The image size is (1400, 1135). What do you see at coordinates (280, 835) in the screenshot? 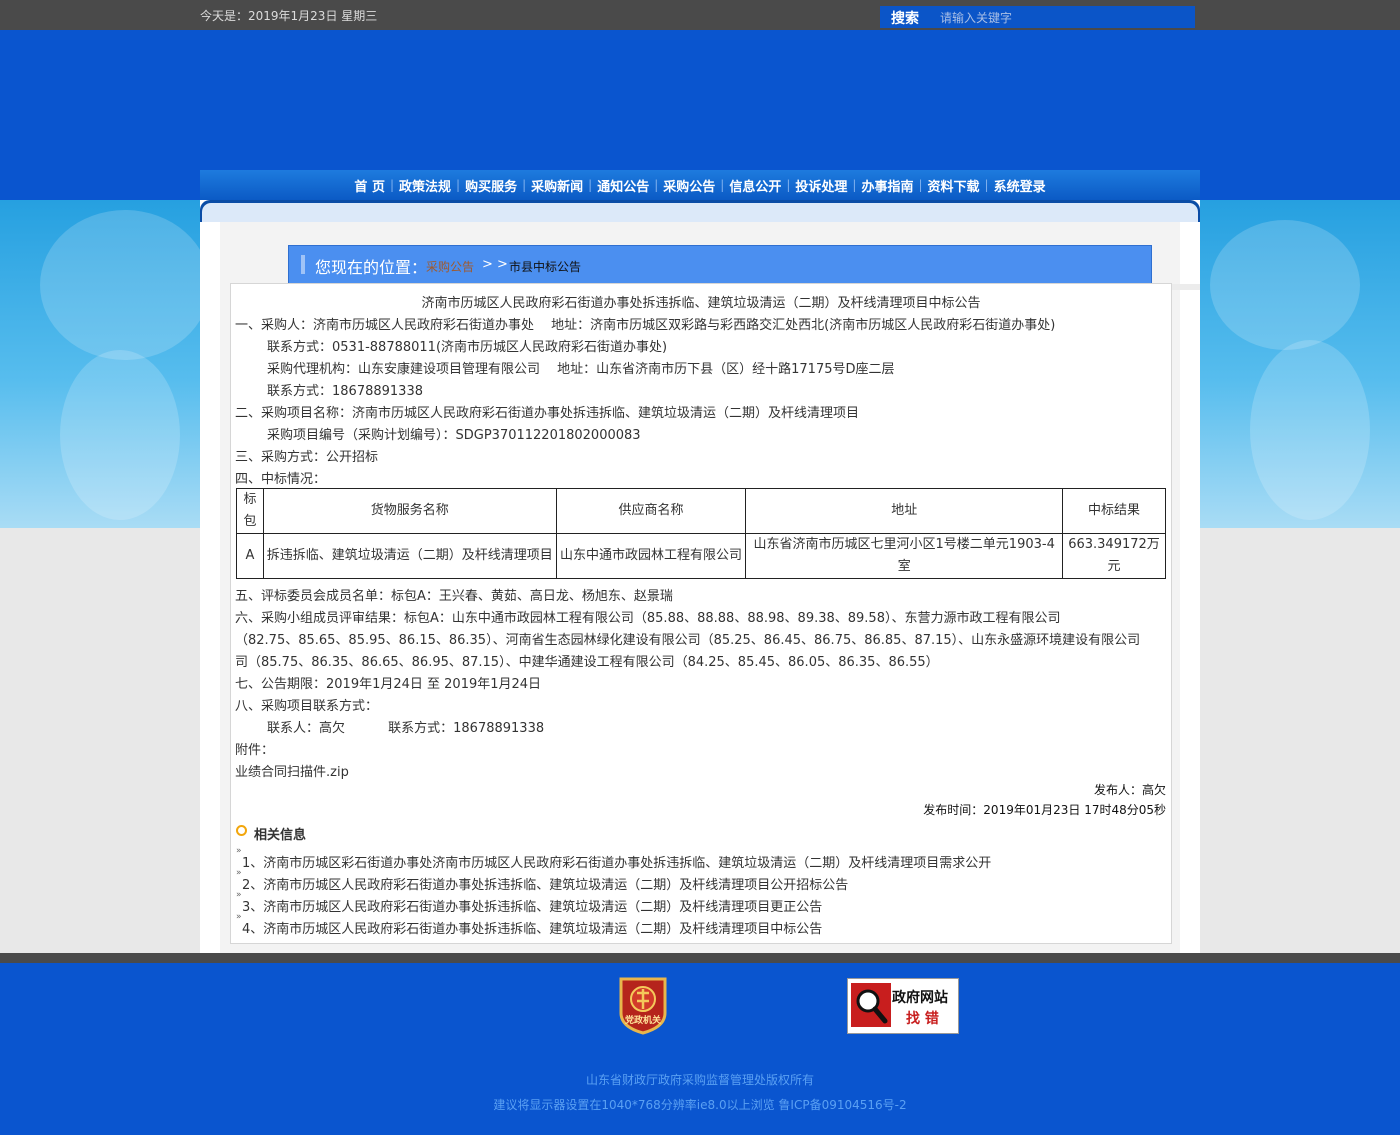
I see `related-heading: 相关信息` at bounding box center [280, 835].